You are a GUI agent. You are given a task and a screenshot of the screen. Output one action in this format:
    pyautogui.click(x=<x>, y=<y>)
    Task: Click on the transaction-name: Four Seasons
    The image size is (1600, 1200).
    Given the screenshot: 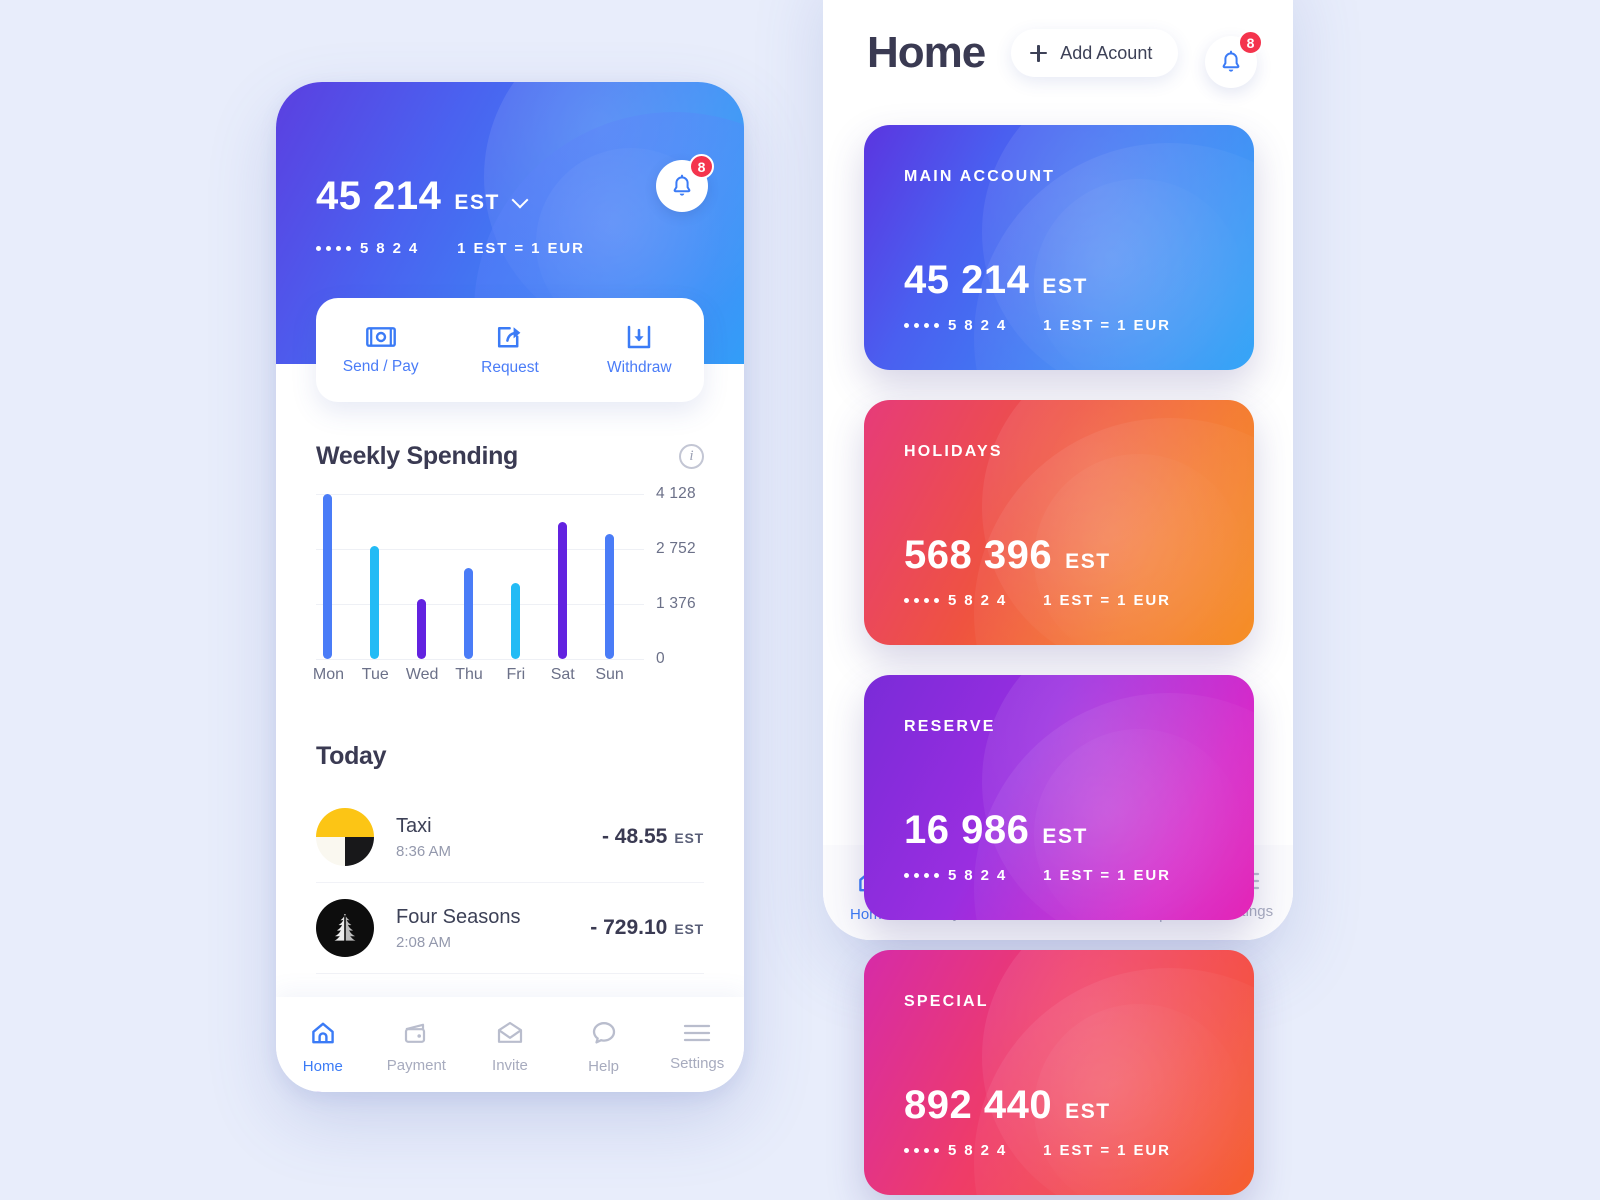 What is the action you would take?
    pyautogui.click(x=458, y=916)
    